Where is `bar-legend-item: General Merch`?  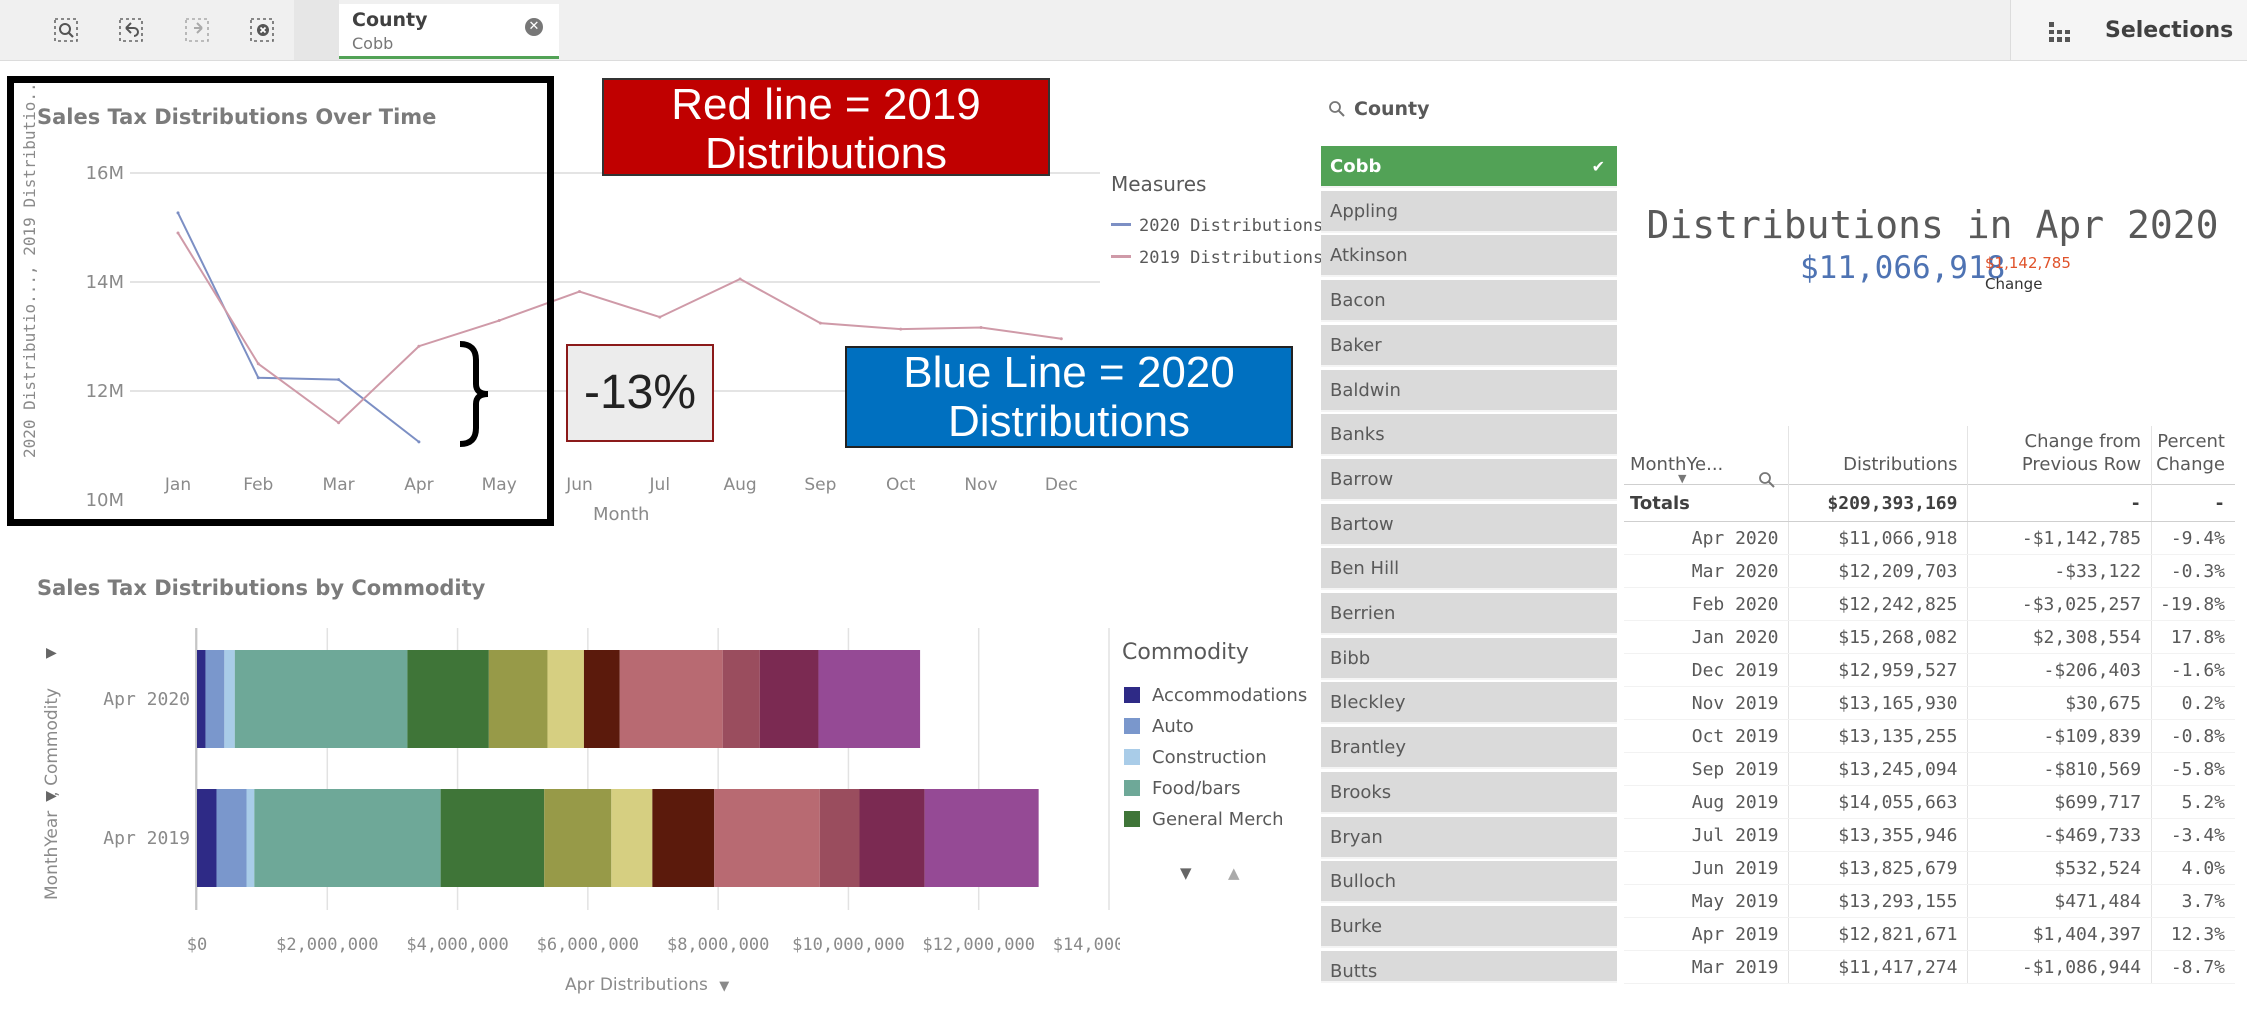 bar-legend-item: General Merch is located at coordinates (1204, 819).